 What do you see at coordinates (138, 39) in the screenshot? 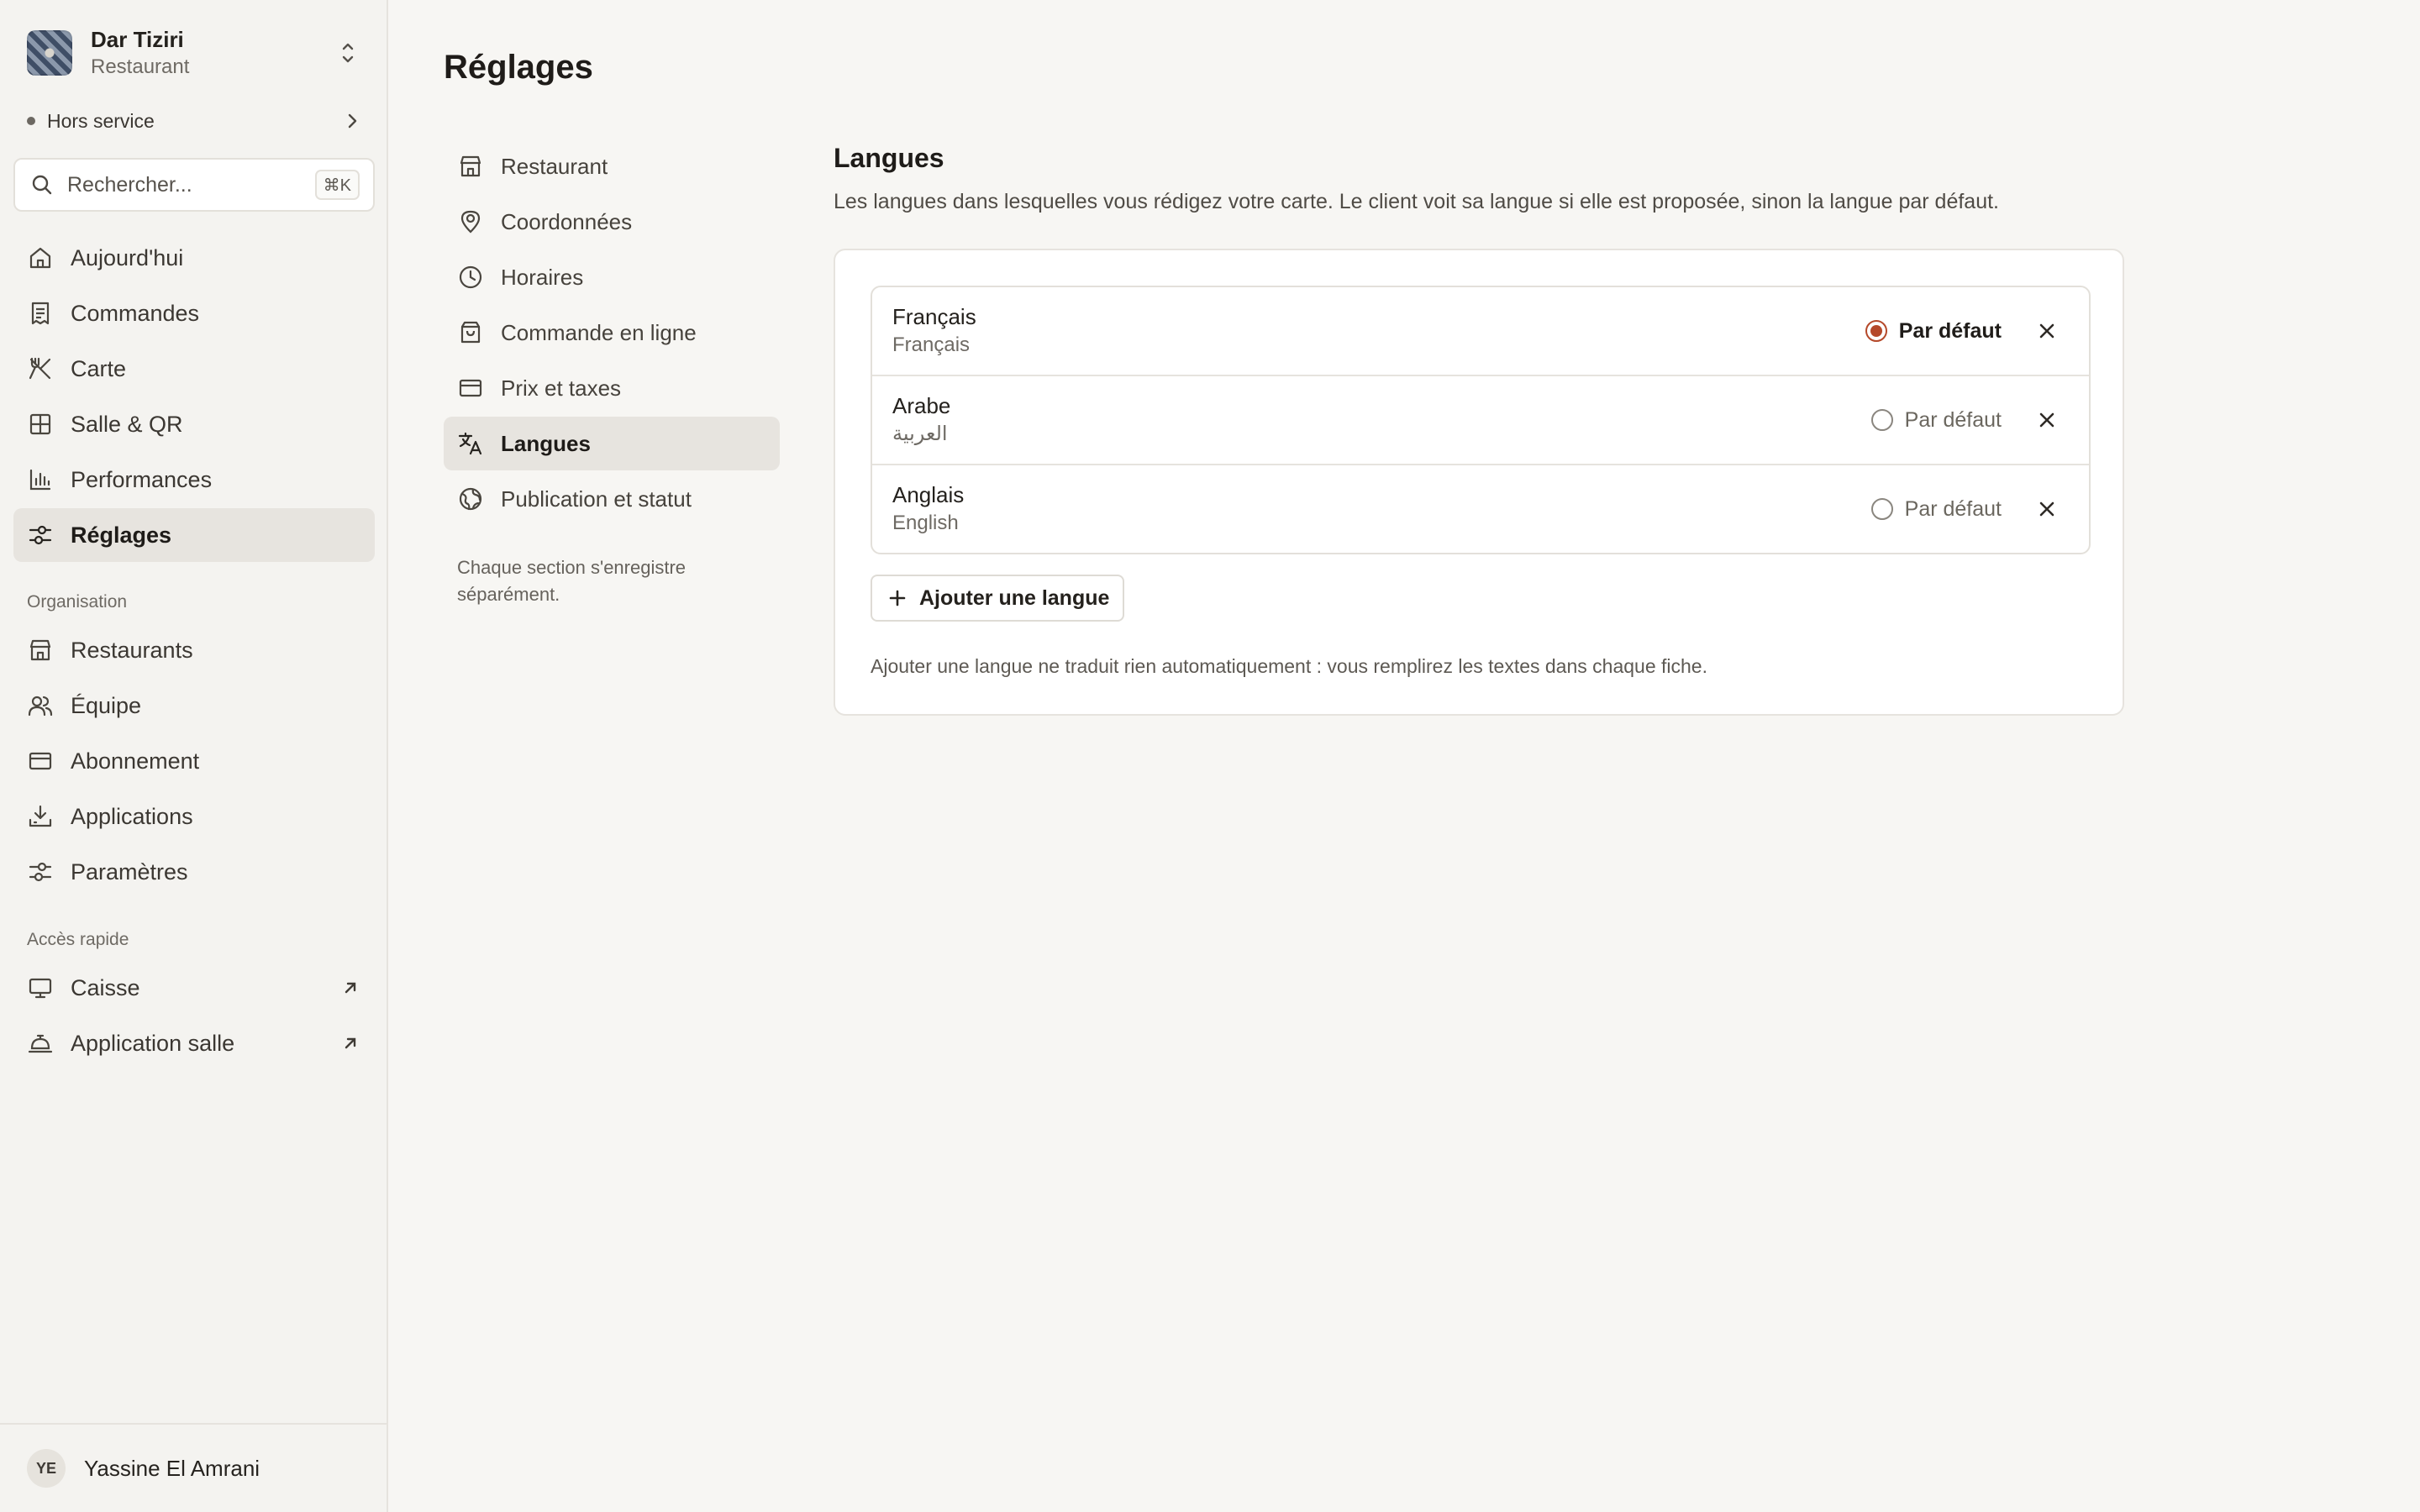
I see `restaurant-name: Dar Tiziri` at bounding box center [138, 39].